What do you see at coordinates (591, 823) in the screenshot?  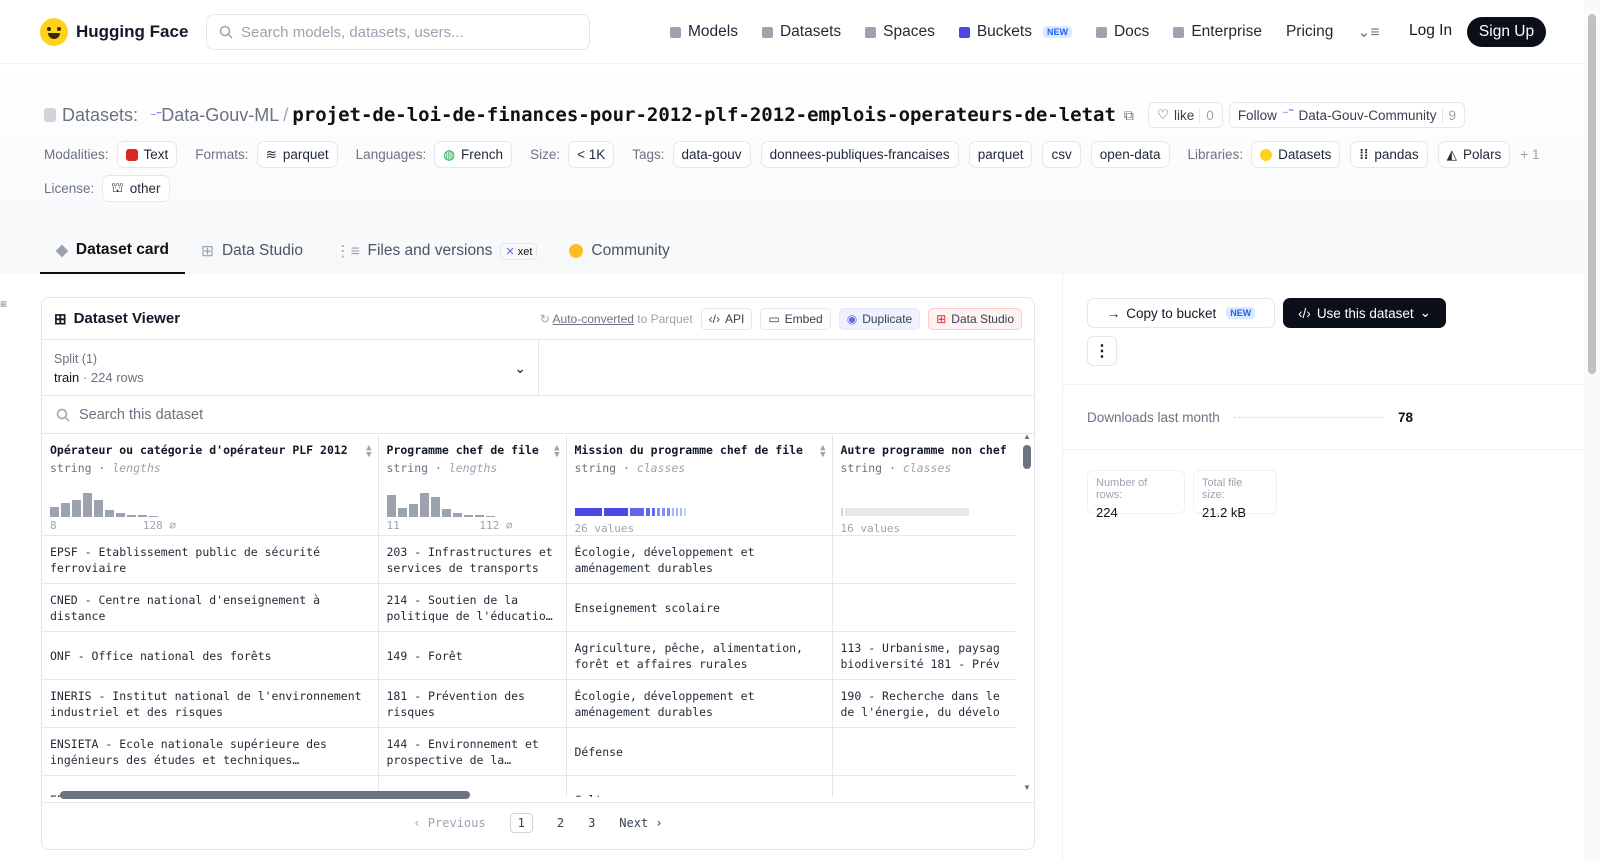 I see `page-3-button: 3` at bounding box center [591, 823].